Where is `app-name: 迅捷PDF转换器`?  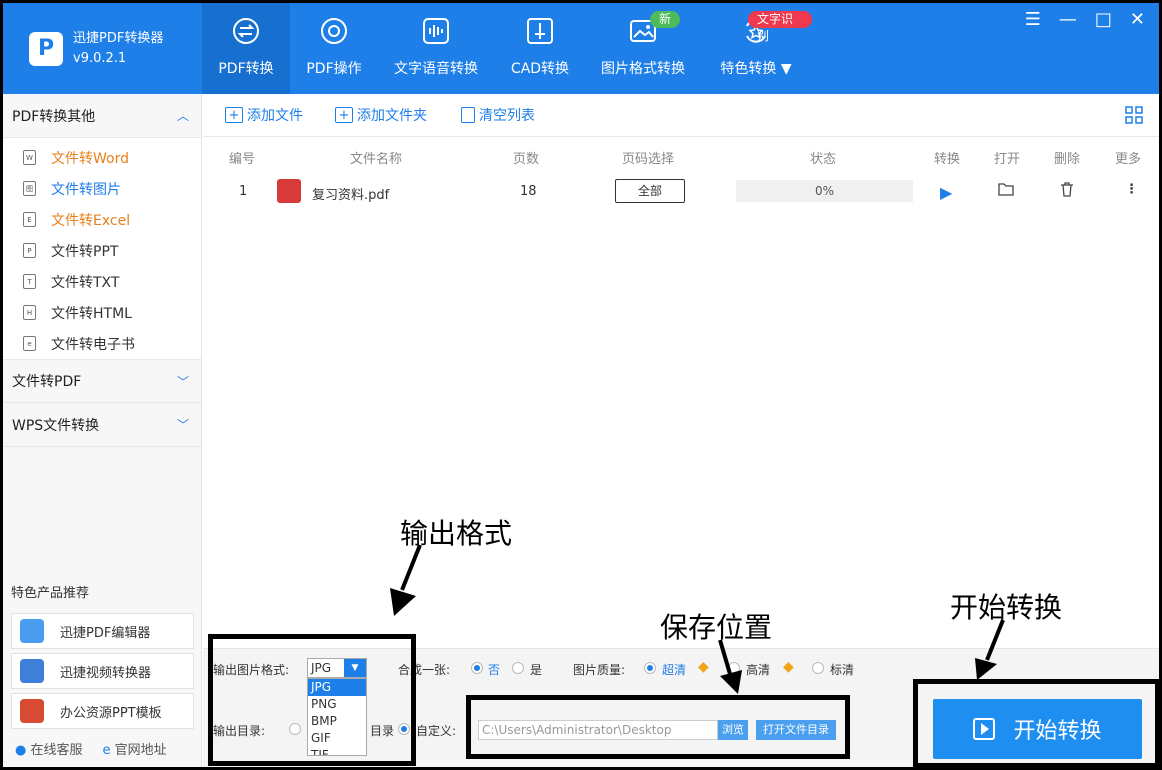
app-name: 迅捷PDF转换器 is located at coordinates (118, 38).